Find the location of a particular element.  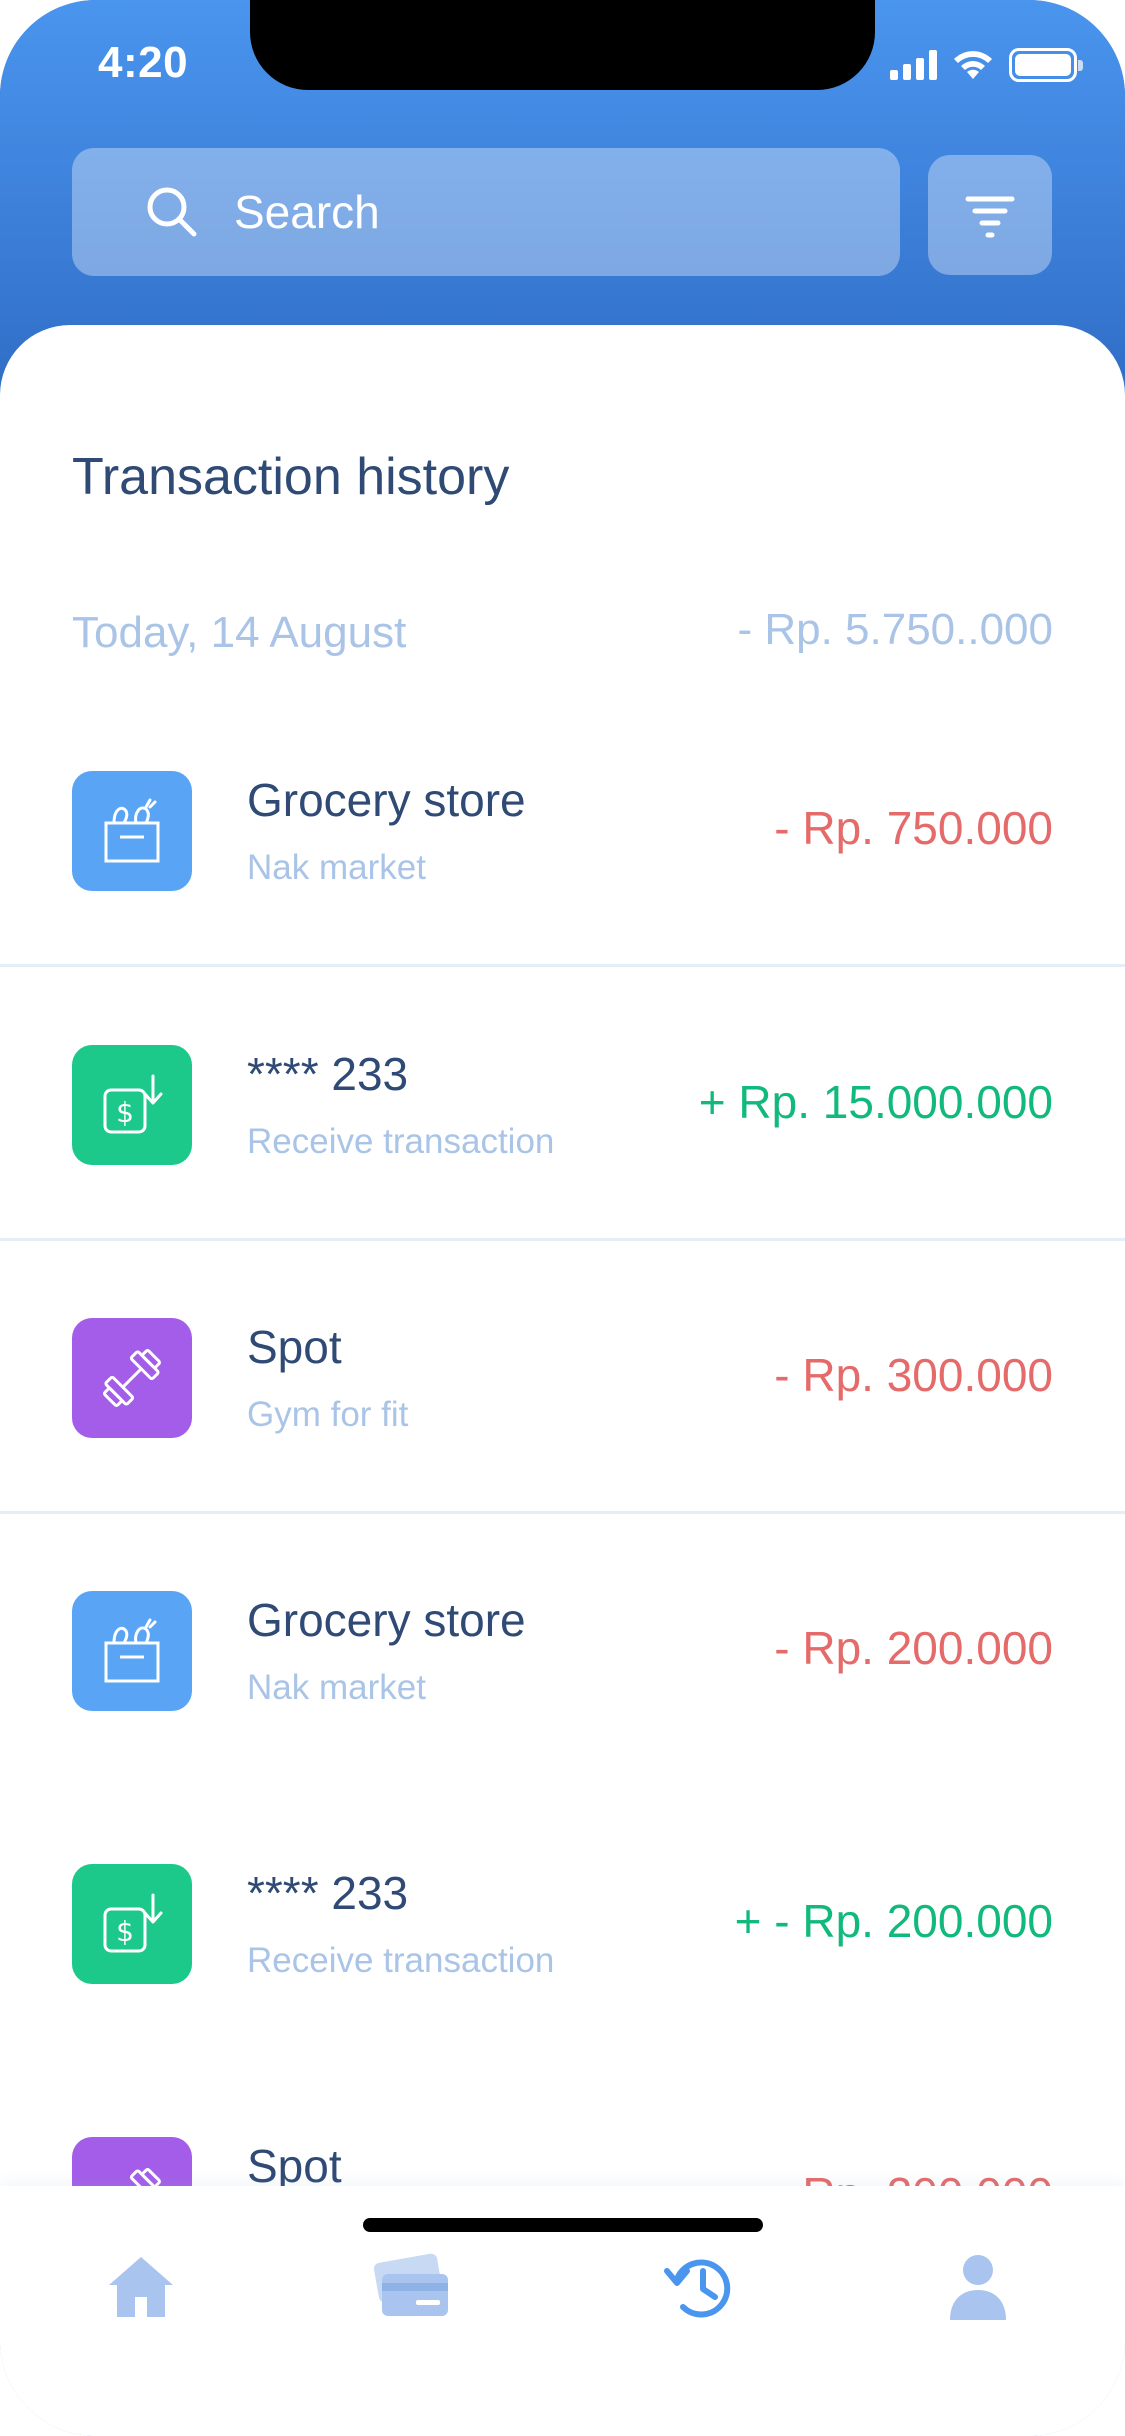

home-indicator is located at coordinates (563, 2225).